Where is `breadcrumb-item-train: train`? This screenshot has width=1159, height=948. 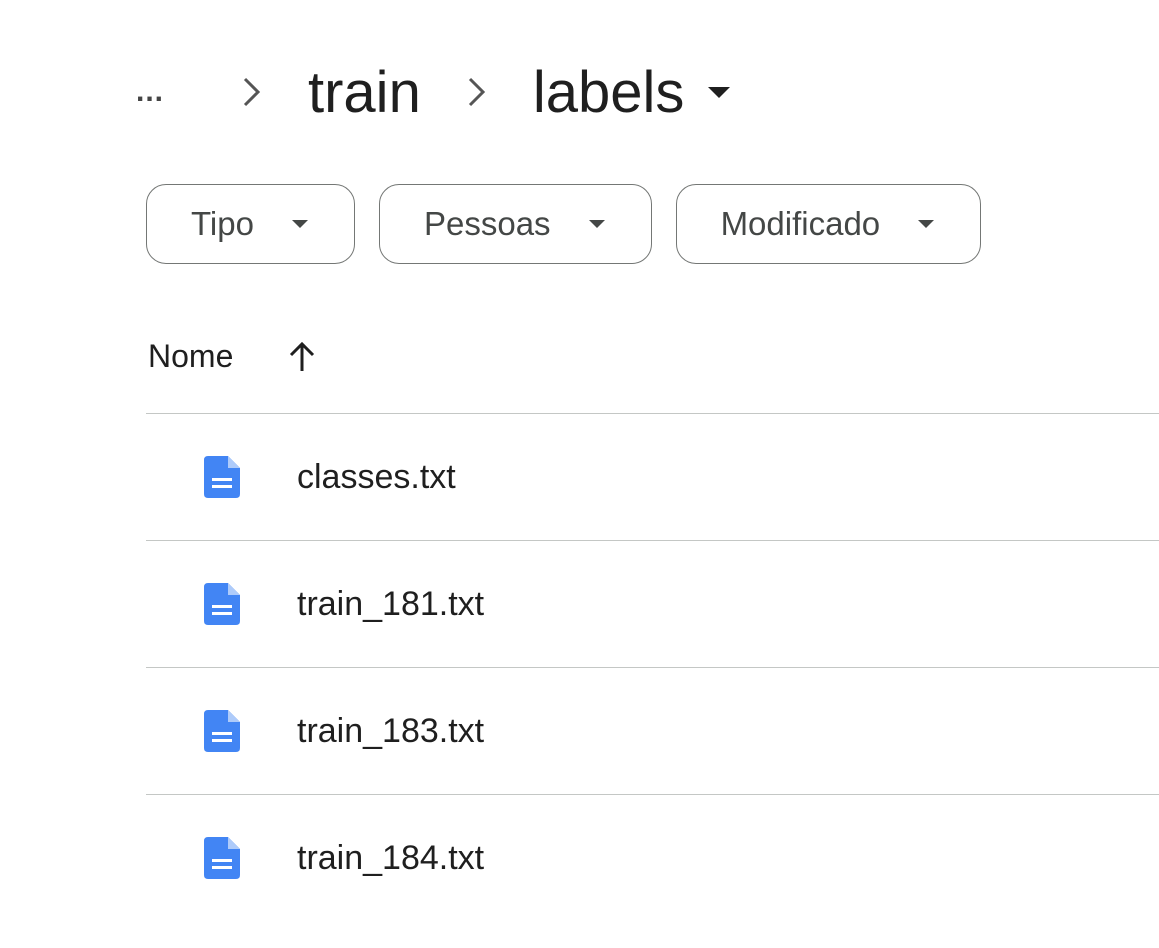 breadcrumb-item-train: train is located at coordinates (364, 92).